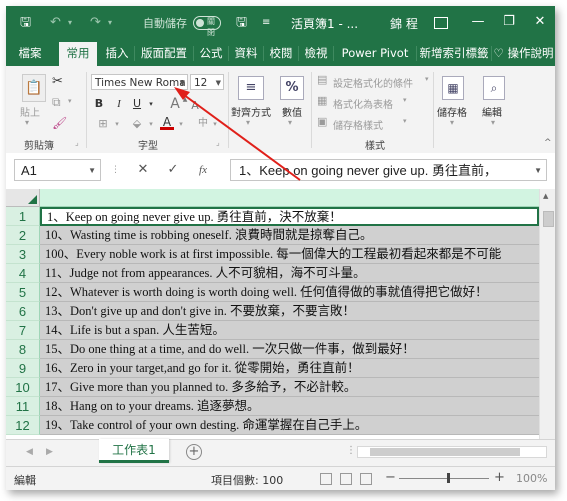 The image size is (567, 501). Describe the element at coordinates (164, 53) in the screenshot. I see `tab-page-layout: 版面配置` at that location.